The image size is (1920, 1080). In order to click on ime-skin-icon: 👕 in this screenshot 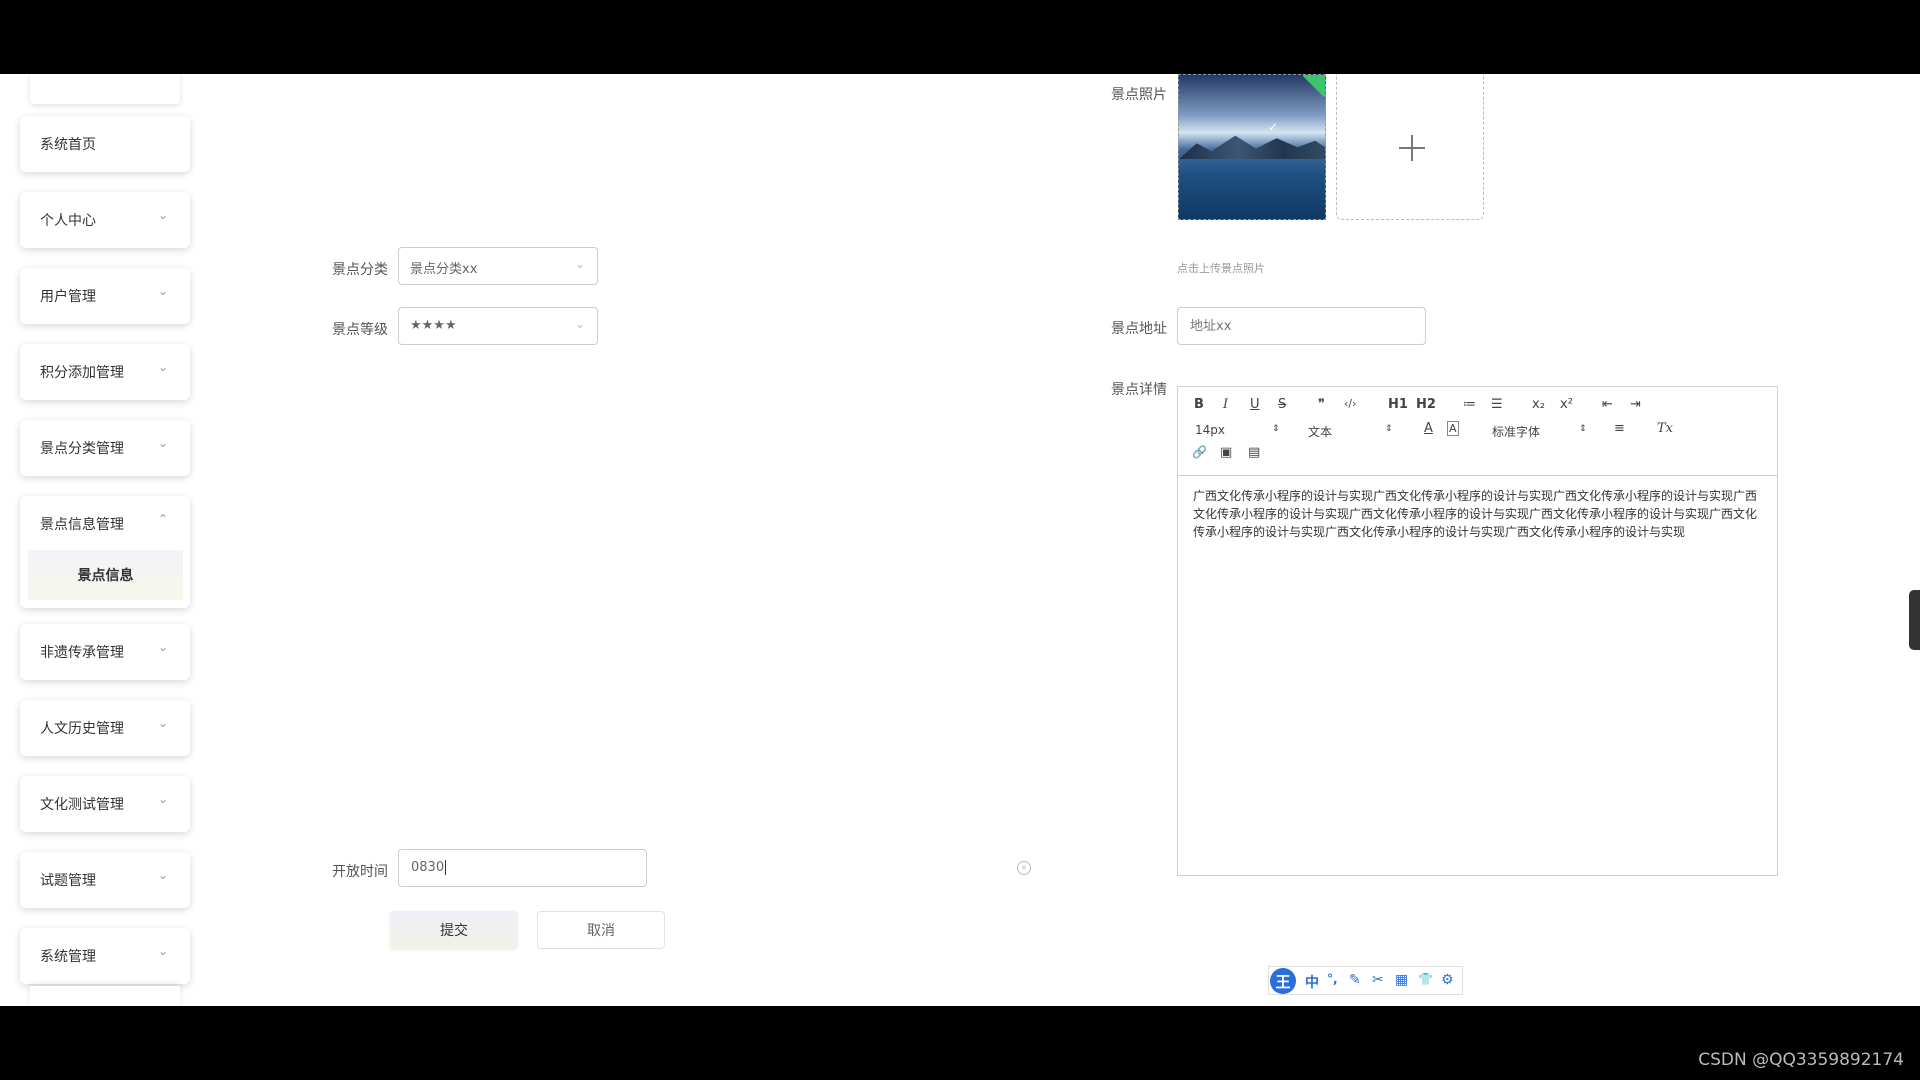, I will do `click(1425, 979)`.